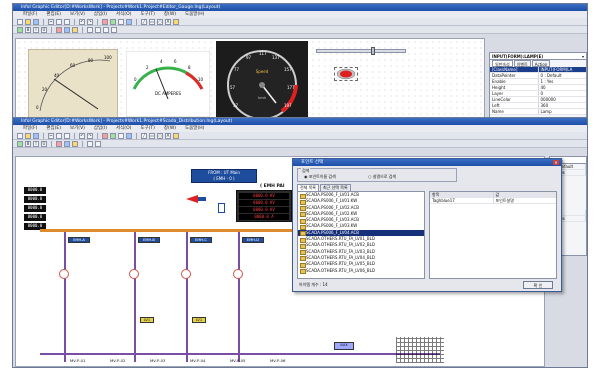 This screenshot has width=597, height=368. Describe the element at coordinates (583, 56) in the screenshot. I see `chevron-down-icon: ▾` at that location.